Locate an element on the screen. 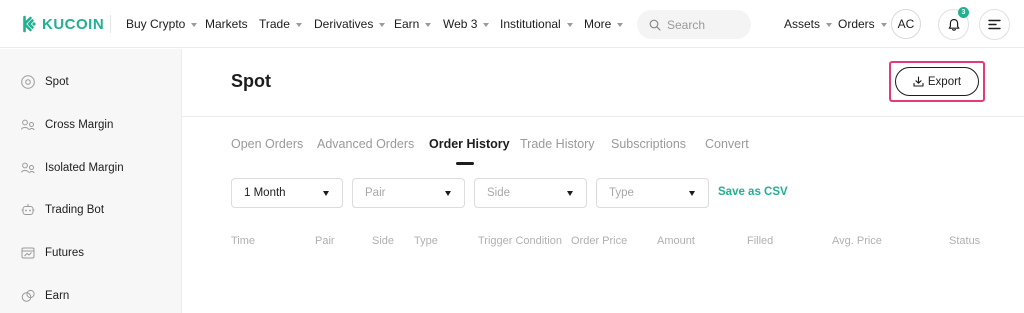 This screenshot has width=1024, height=313. futures-icon is located at coordinates (28, 253).